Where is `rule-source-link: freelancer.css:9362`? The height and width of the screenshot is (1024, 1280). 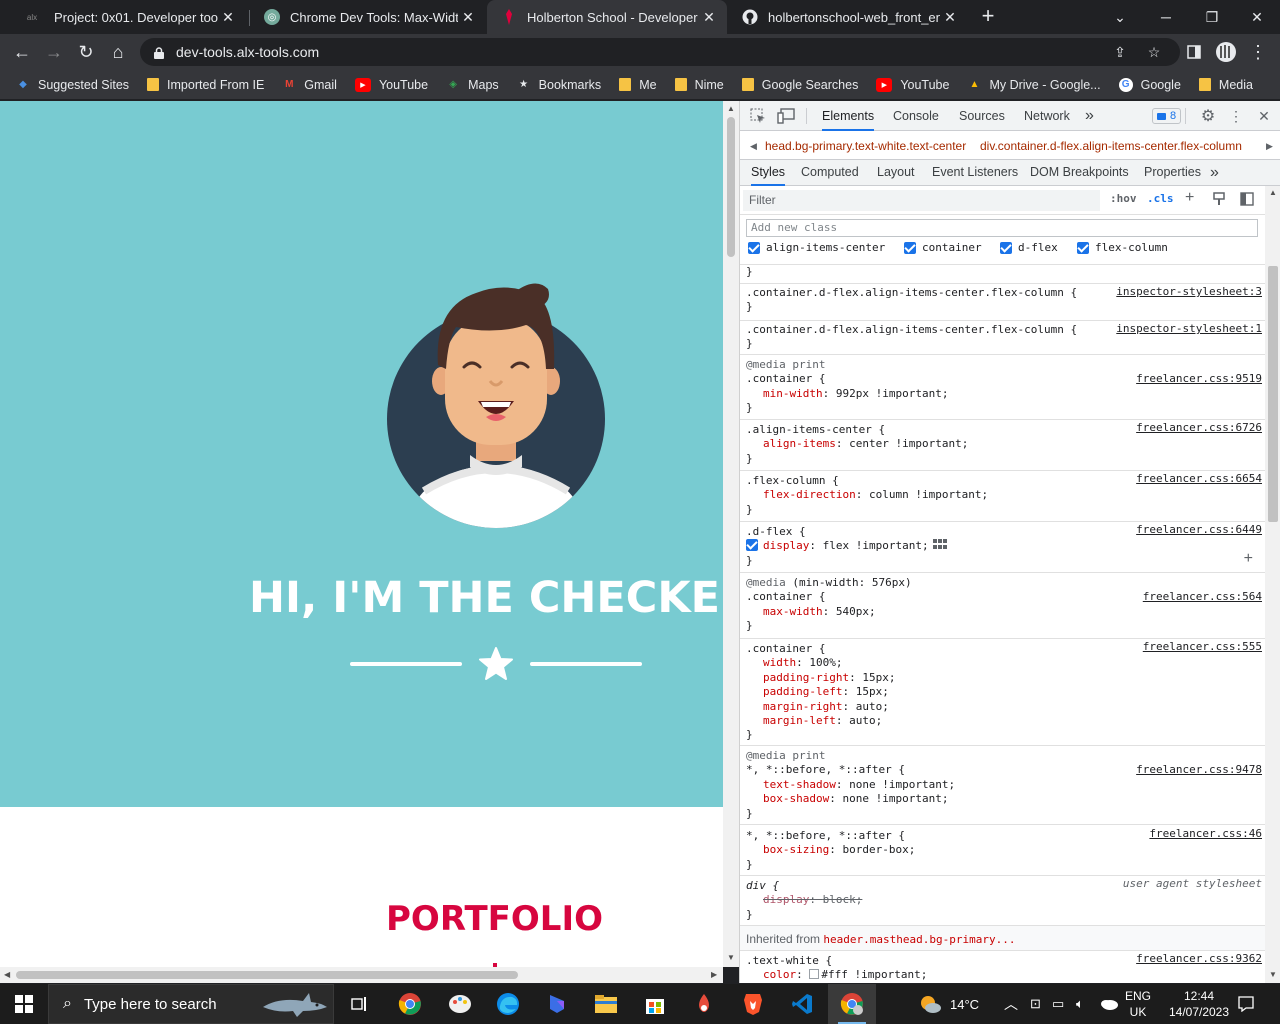 rule-source-link: freelancer.css:9362 is located at coordinates (1199, 959).